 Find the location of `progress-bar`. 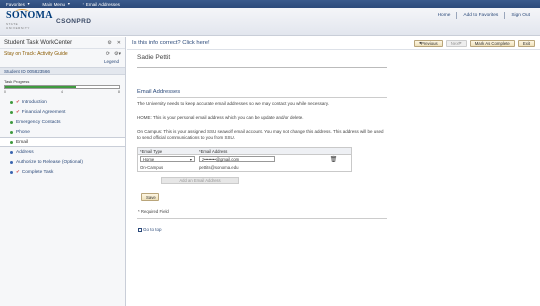

progress-bar is located at coordinates (62, 87).